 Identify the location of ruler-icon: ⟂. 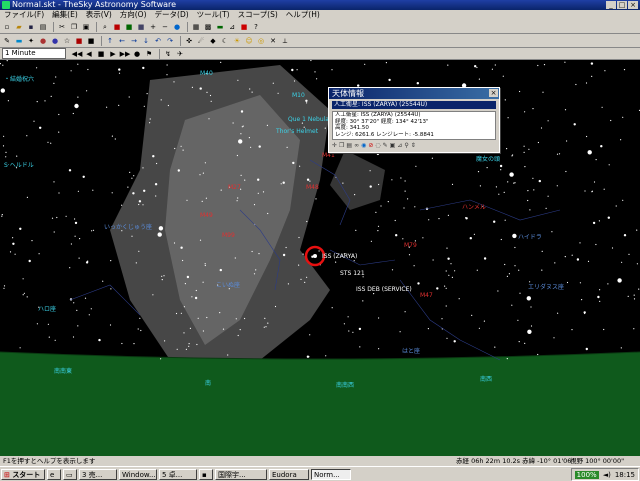
(285, 41).